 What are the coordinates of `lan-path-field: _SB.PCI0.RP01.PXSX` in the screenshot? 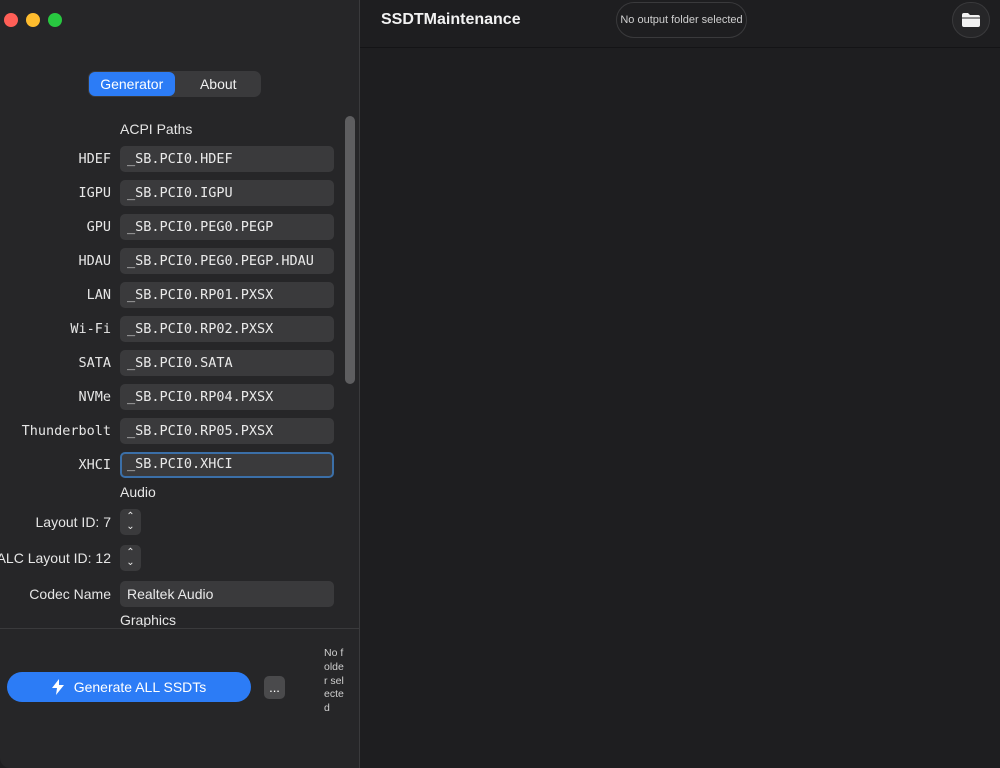 It's located at (227, 295).